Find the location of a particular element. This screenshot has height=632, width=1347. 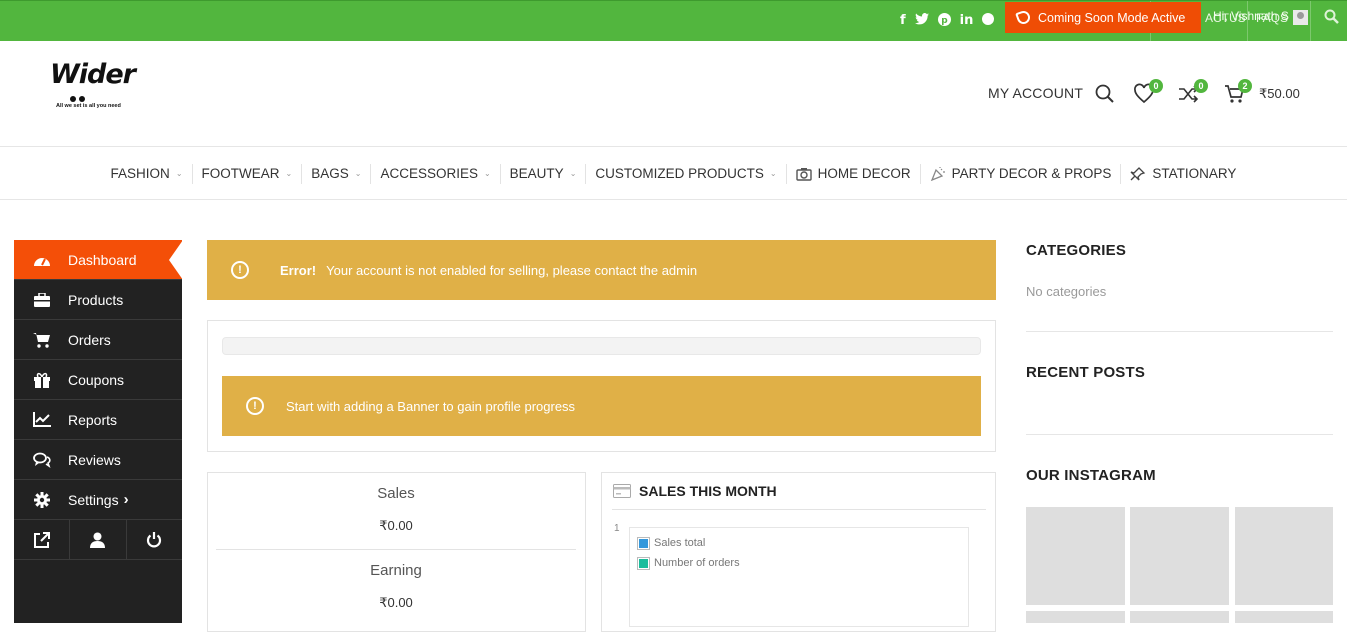

sales-value: ₹0.00 is located at coordinates (396, 525).